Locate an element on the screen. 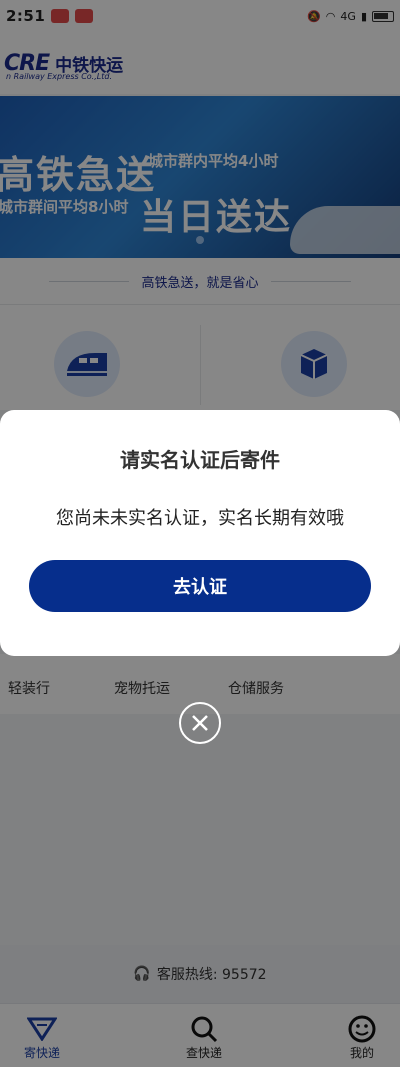 The height and width of the screenshot is (1067, 400). close-icon is located at coordinates (200, 723).